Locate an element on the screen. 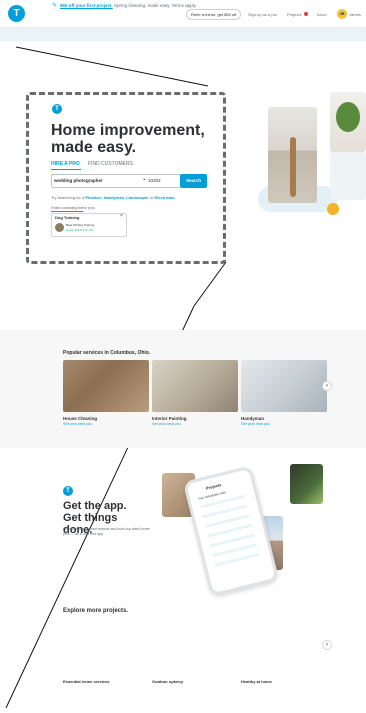  pro-card-title: Dog Training is located at coordinates (67, 217).